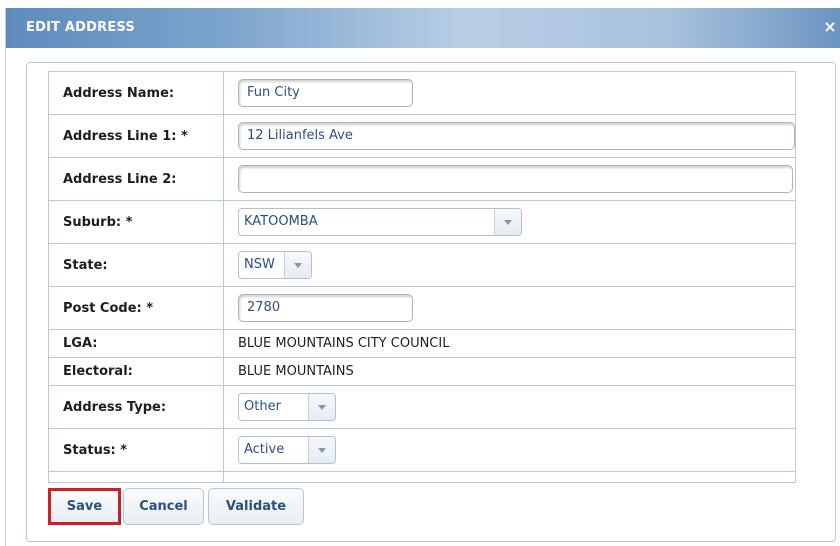  Describe the element at coordinates (515, 179) in the screenshot. I see `address-line2-input` at that location.